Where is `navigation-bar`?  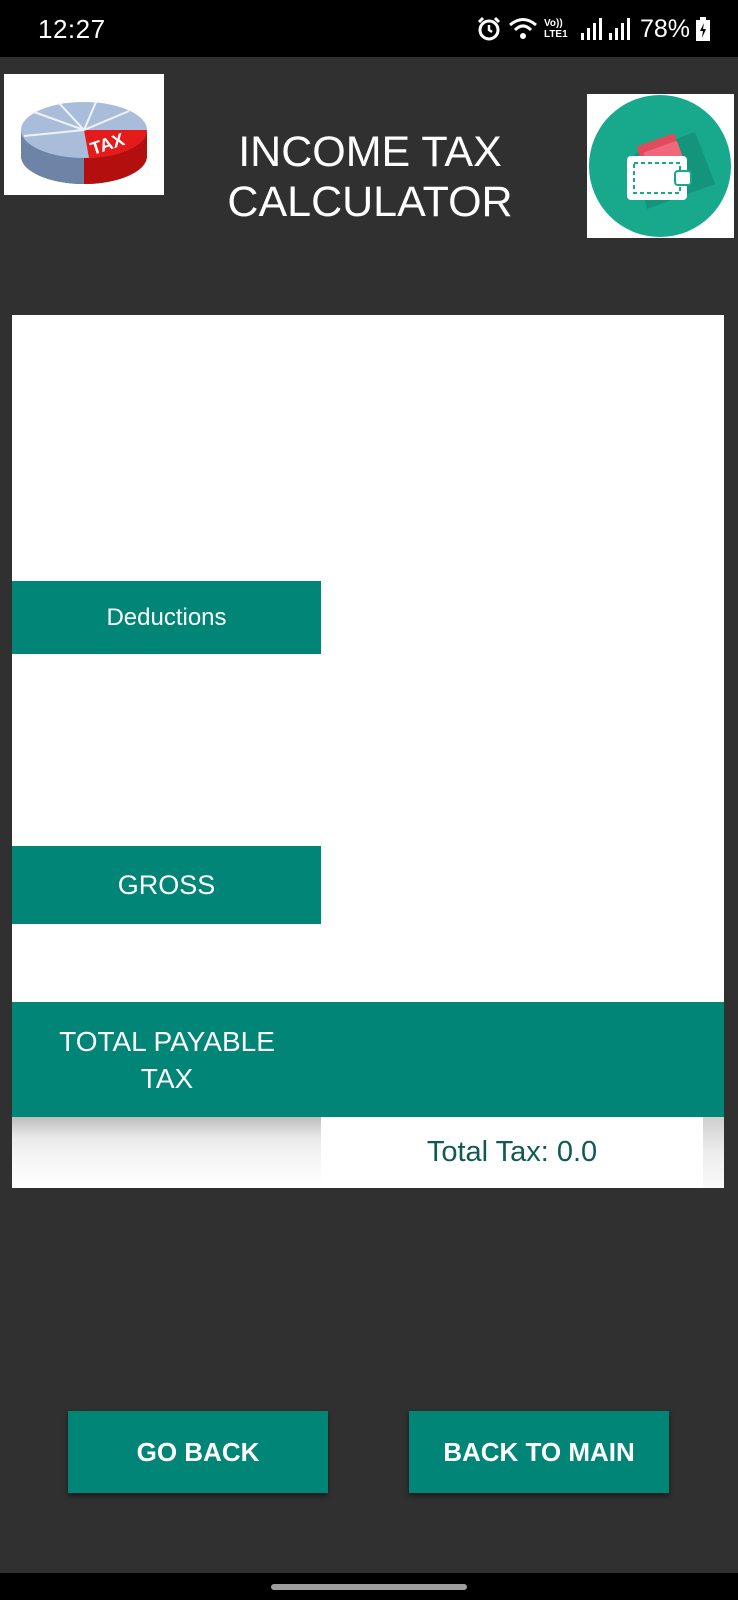 navigation-bar is located at coordinates (369, 1586).